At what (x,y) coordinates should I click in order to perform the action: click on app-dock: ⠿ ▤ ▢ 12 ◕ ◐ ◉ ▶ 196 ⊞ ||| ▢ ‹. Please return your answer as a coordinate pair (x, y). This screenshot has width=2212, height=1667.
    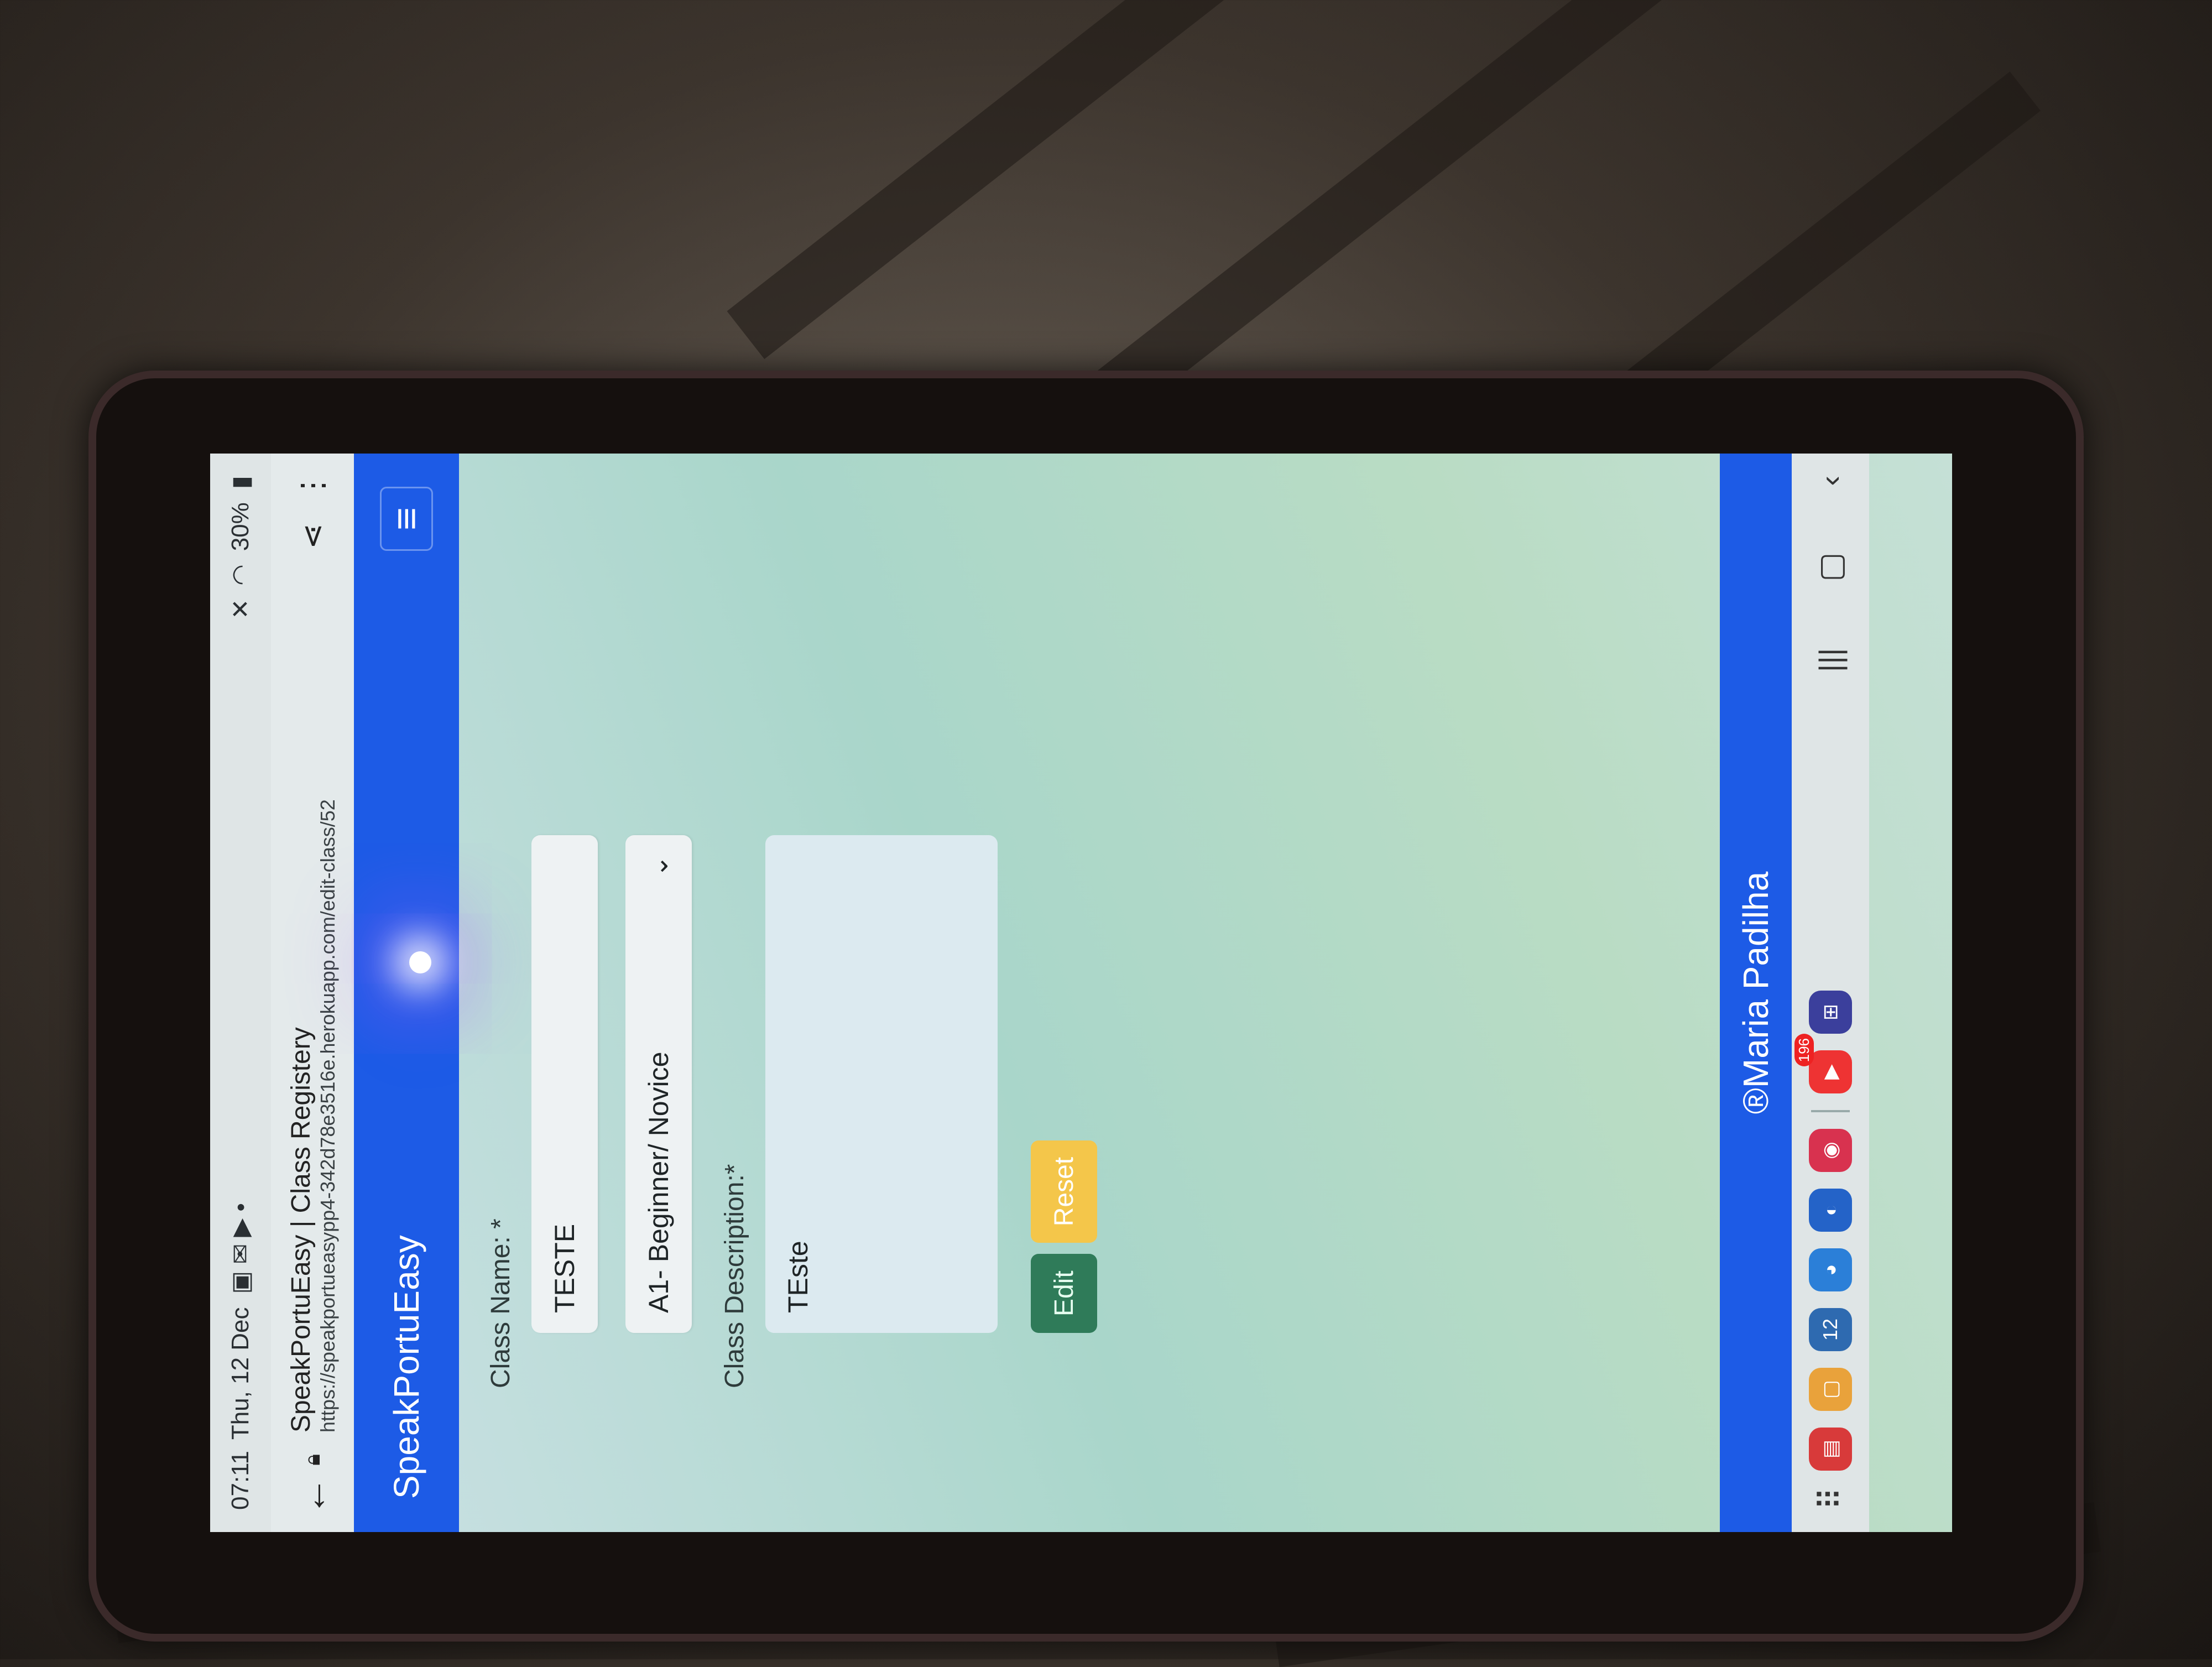
    Looking at the image, I should click on (1831, 993).